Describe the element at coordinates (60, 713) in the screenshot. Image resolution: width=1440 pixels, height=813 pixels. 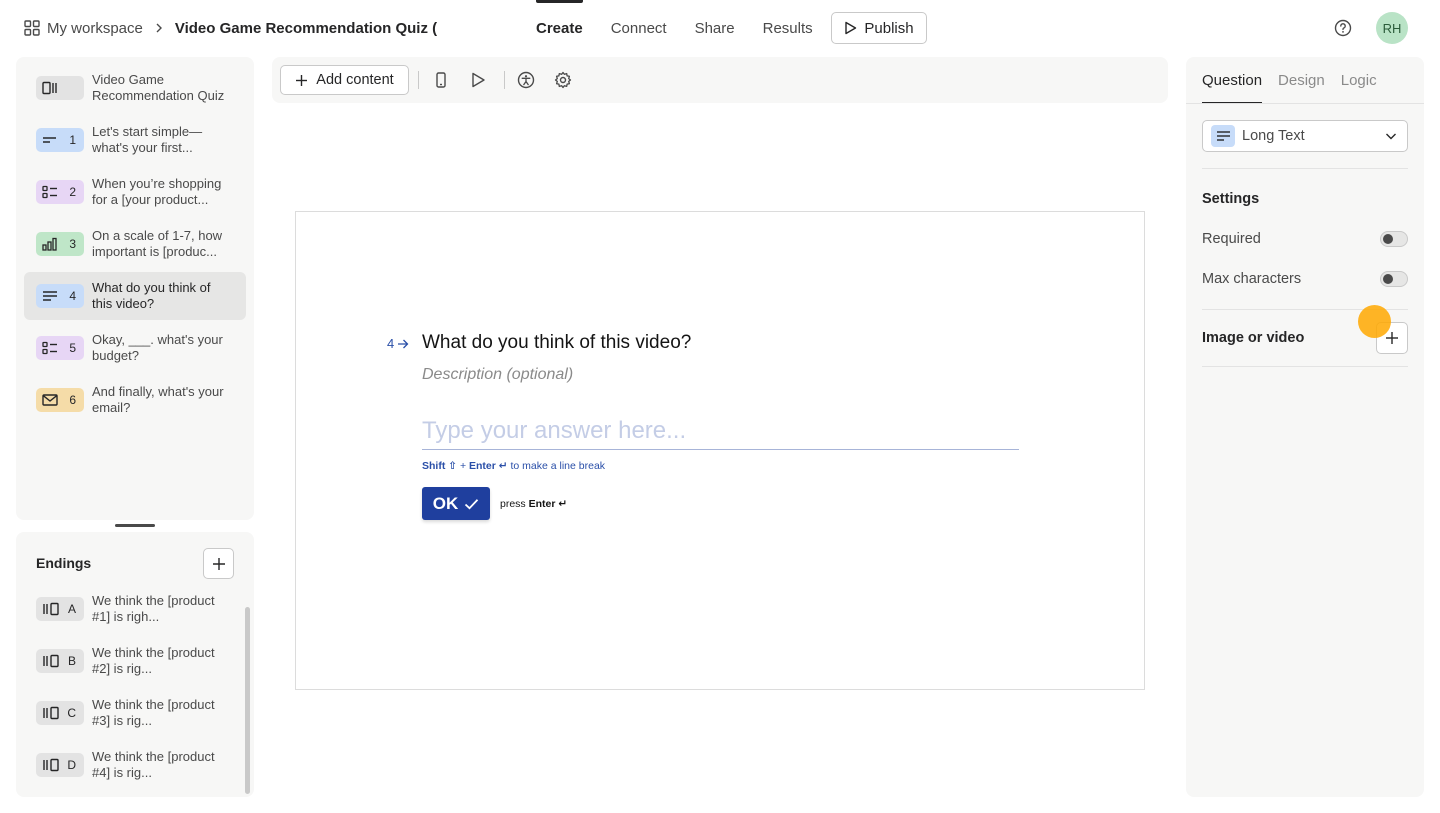
I see `ending-chip: C` at that location.